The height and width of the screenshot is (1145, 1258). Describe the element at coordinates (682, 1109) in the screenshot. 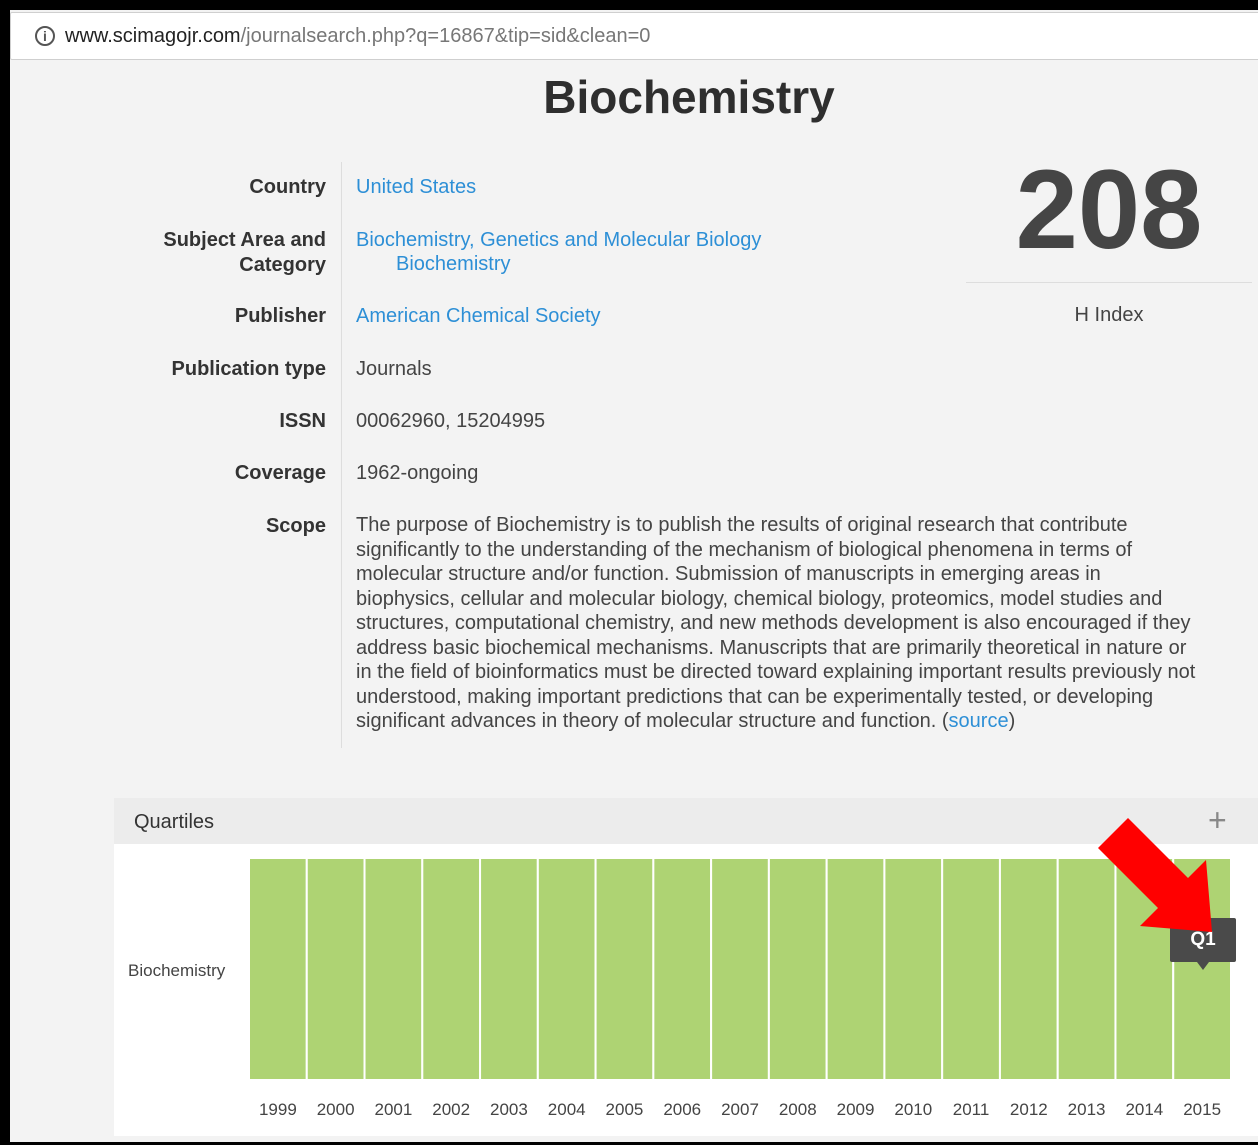

I see `year-tick-label: 2006` at that location.